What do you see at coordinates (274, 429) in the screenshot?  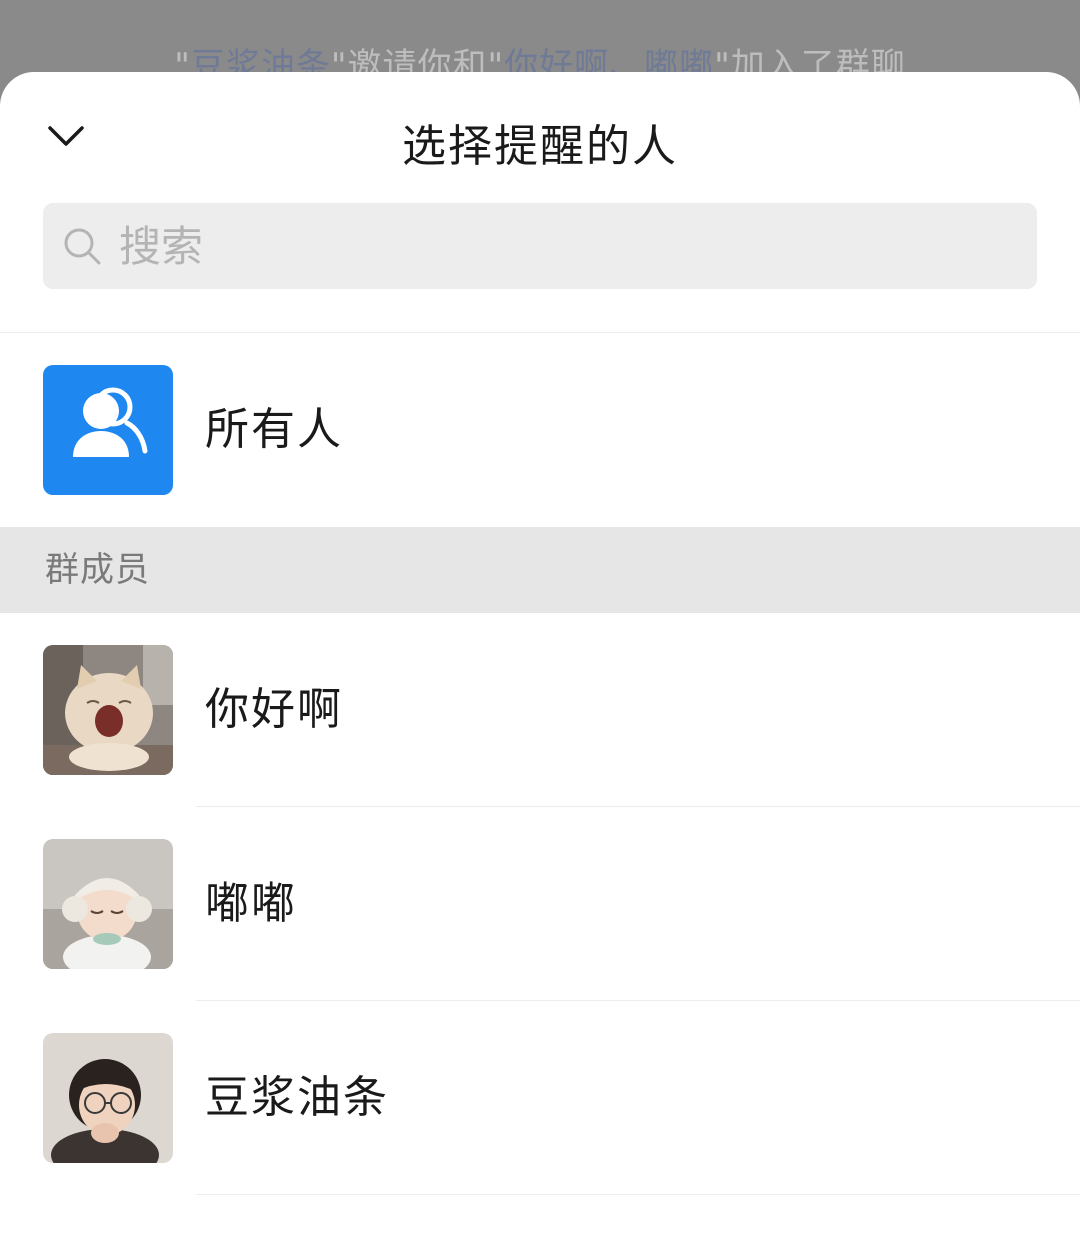 I see `everyone-label: 所有人` at bounding box center [274, 429].